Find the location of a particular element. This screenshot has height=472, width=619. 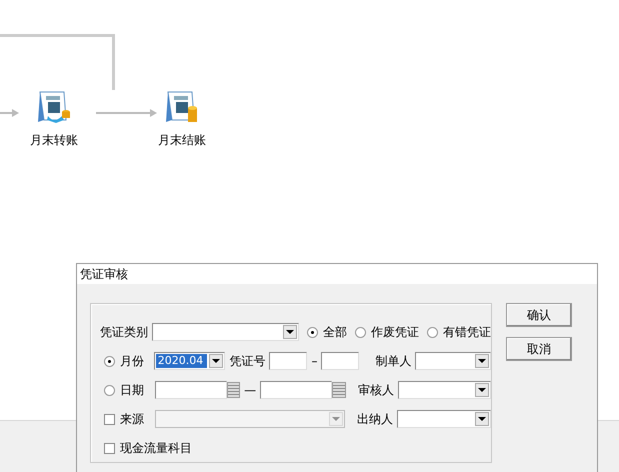

date-radio: 日期 is located at coordinates (127, 390).